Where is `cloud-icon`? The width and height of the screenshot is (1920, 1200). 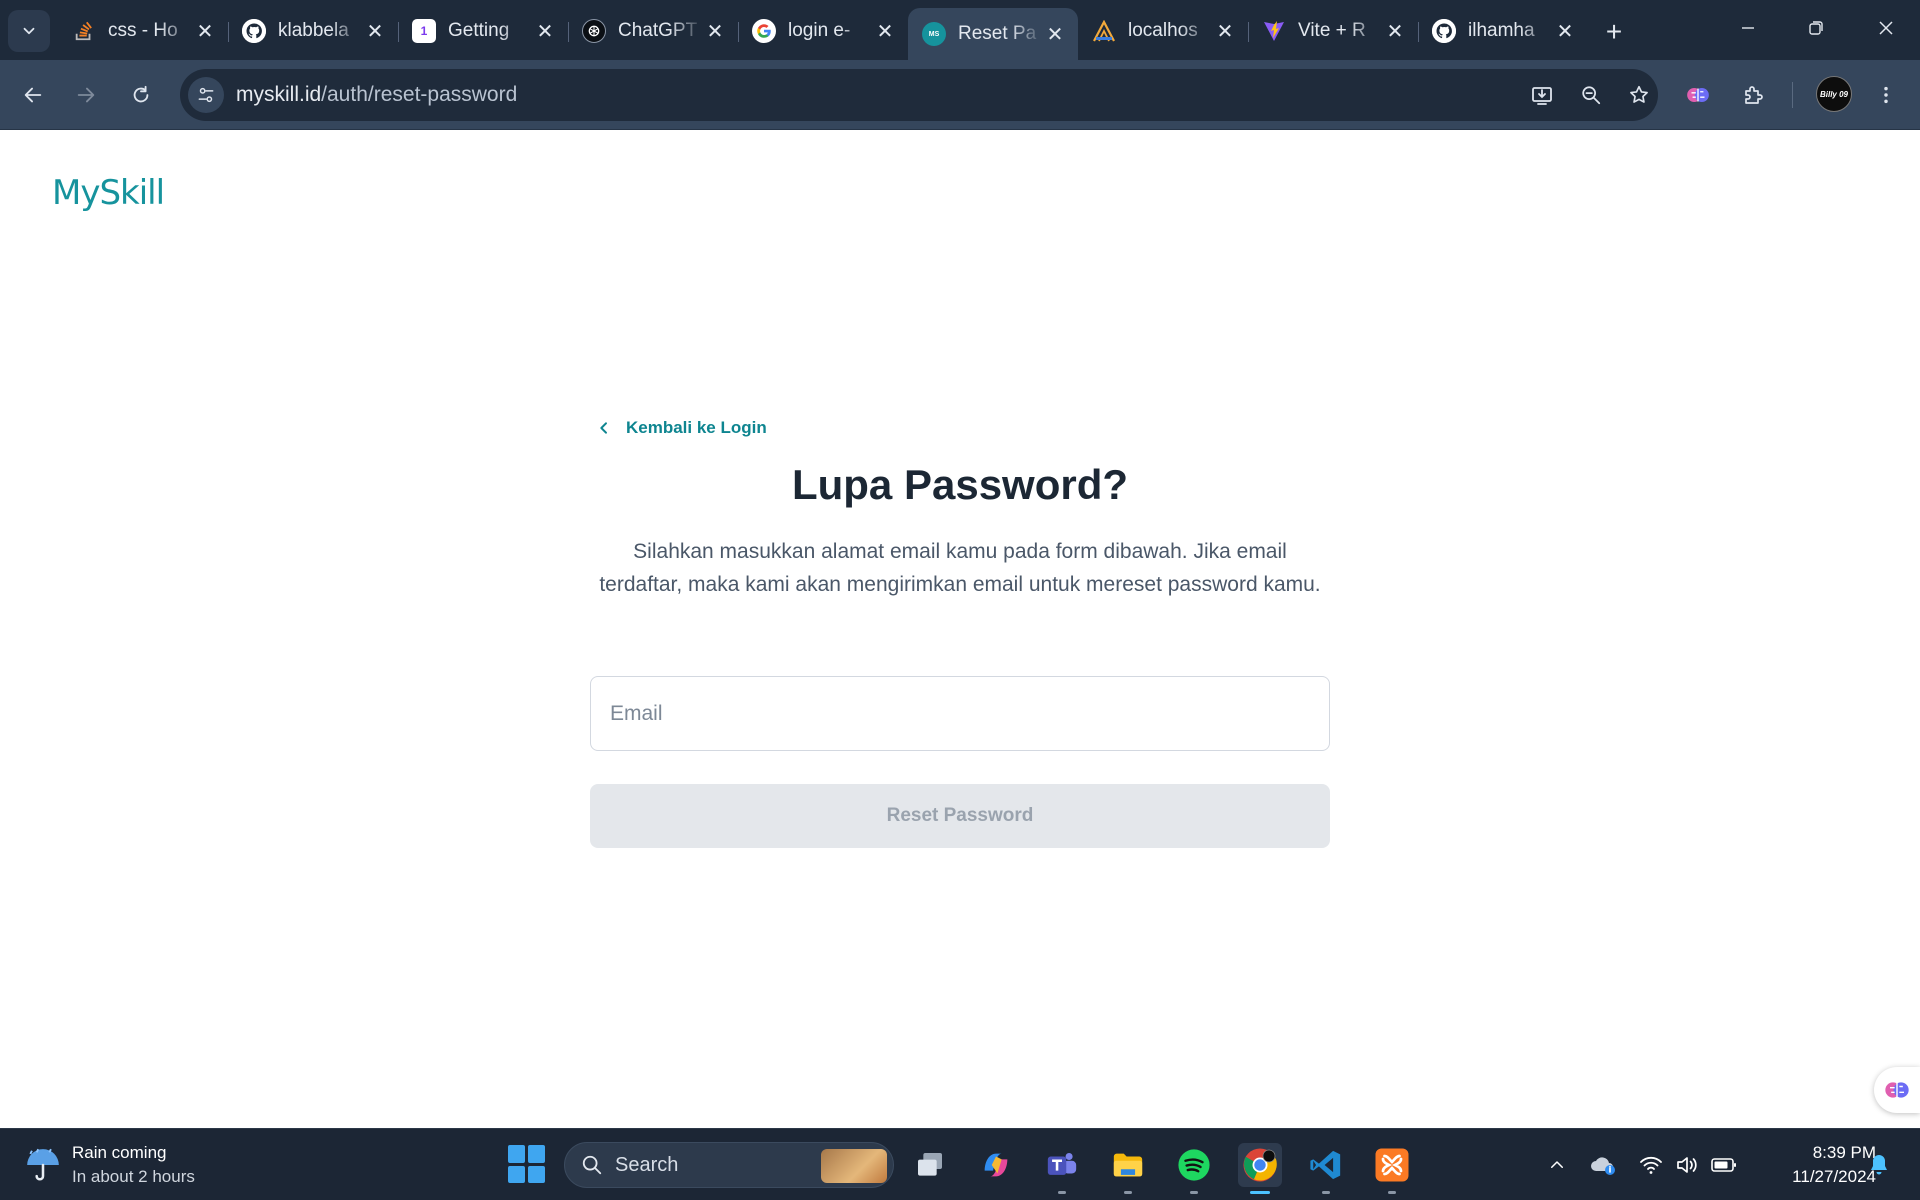
cloud-icon is located at coordinates (1603, 1166).